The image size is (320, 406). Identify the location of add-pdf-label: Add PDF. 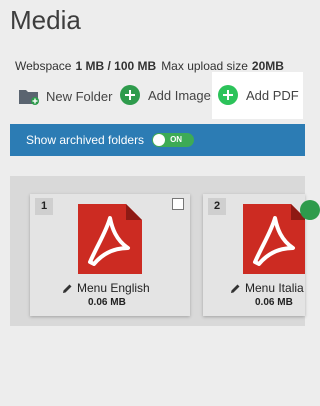
(272, 95).